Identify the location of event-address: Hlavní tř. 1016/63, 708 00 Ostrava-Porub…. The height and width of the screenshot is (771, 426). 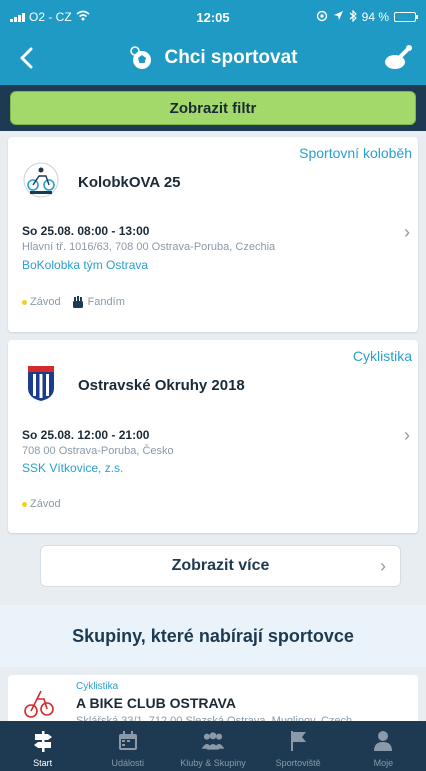
(149, 247).